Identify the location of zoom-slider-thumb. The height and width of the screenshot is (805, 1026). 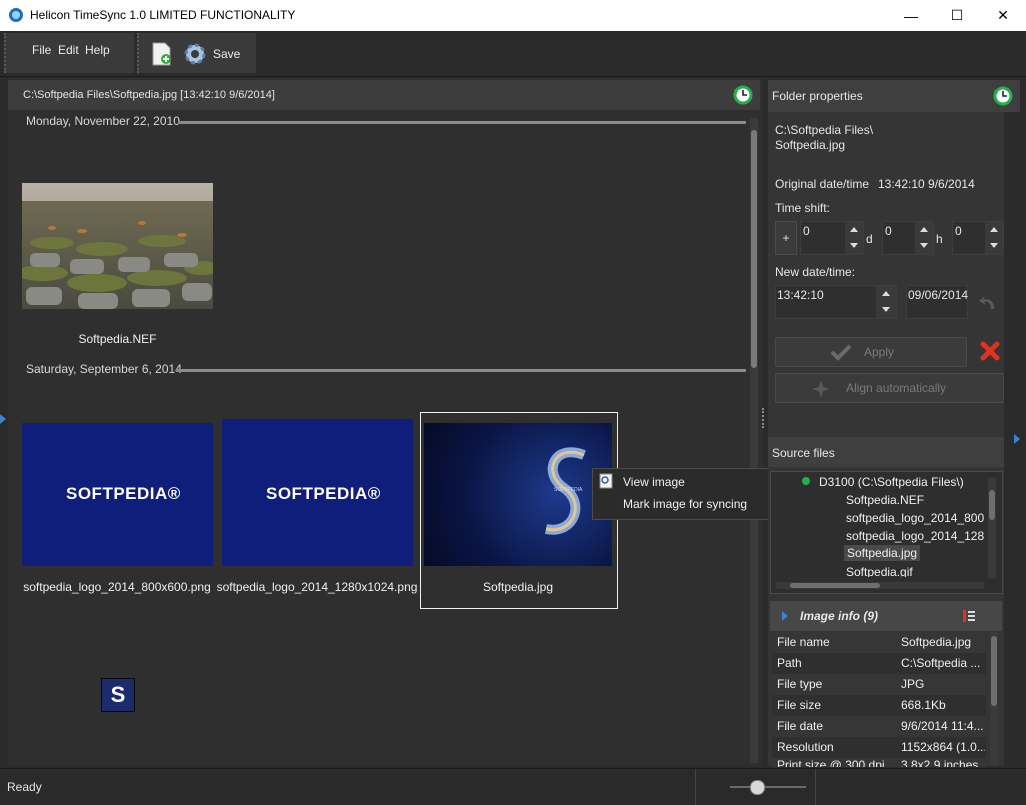
(757, 787).